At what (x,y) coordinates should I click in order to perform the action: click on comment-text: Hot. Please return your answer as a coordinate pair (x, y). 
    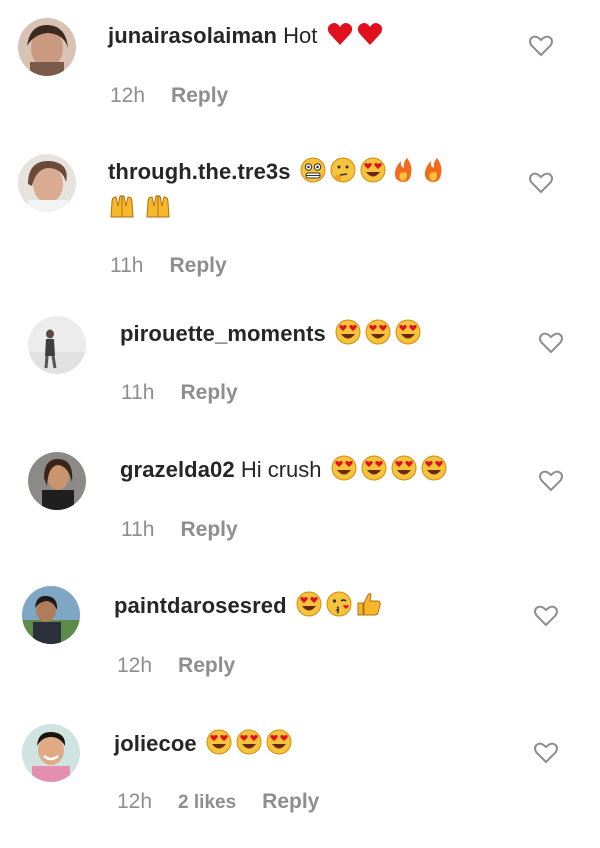
    Looking at the image, I should click on (297, 35).